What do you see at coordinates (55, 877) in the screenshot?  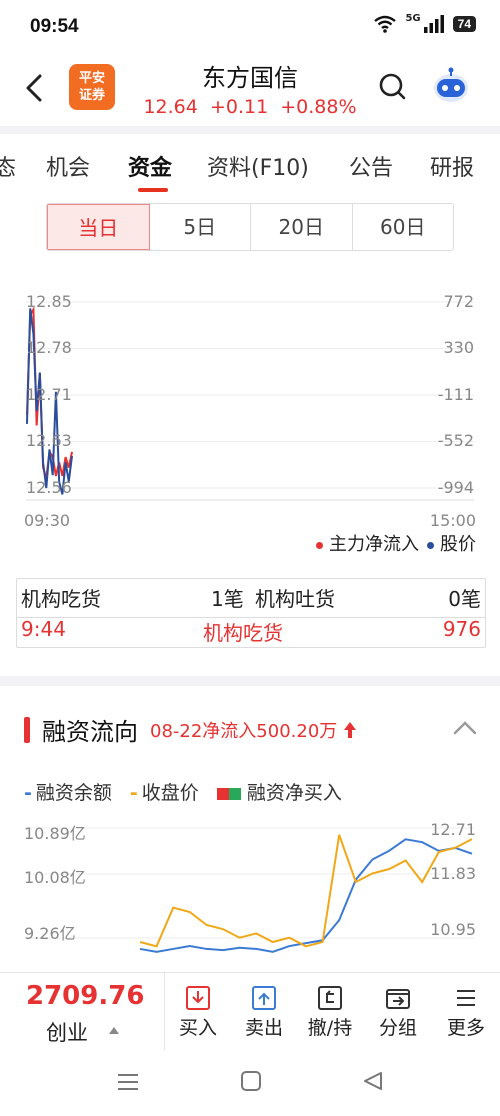 I see `y-left-tick: 10.08亿` at bounding box center [55, 877].